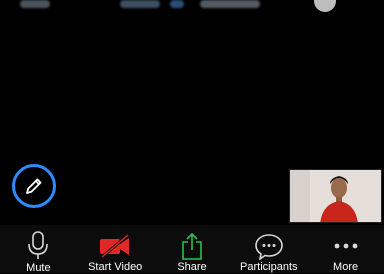 The width and height of the screenshot is (384, 274). I want to click on annotate-button, so click(34, 186).